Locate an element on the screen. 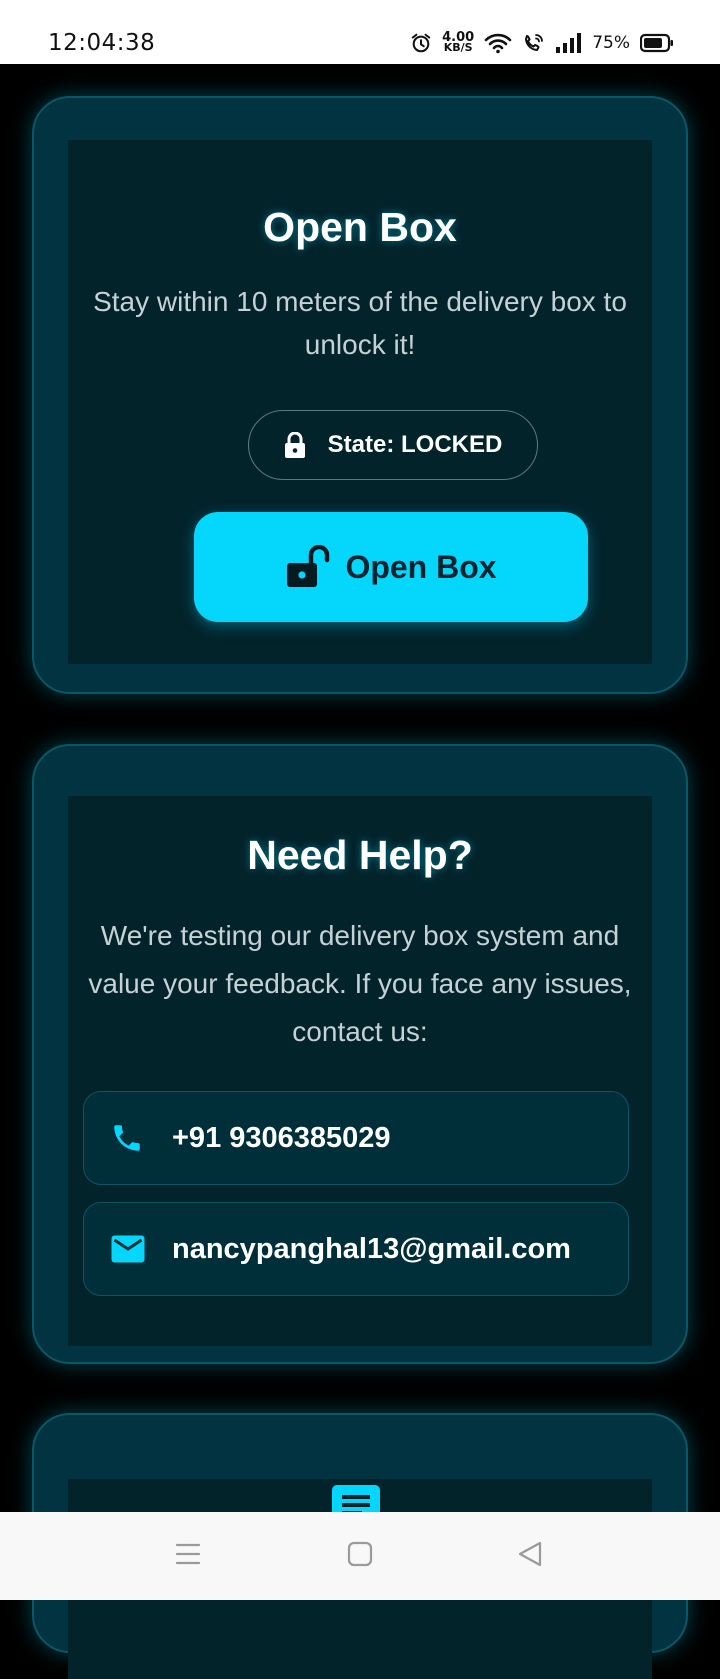  email-contact: nancypanghal13@gmail.com is located at coordinates (356, 1249).